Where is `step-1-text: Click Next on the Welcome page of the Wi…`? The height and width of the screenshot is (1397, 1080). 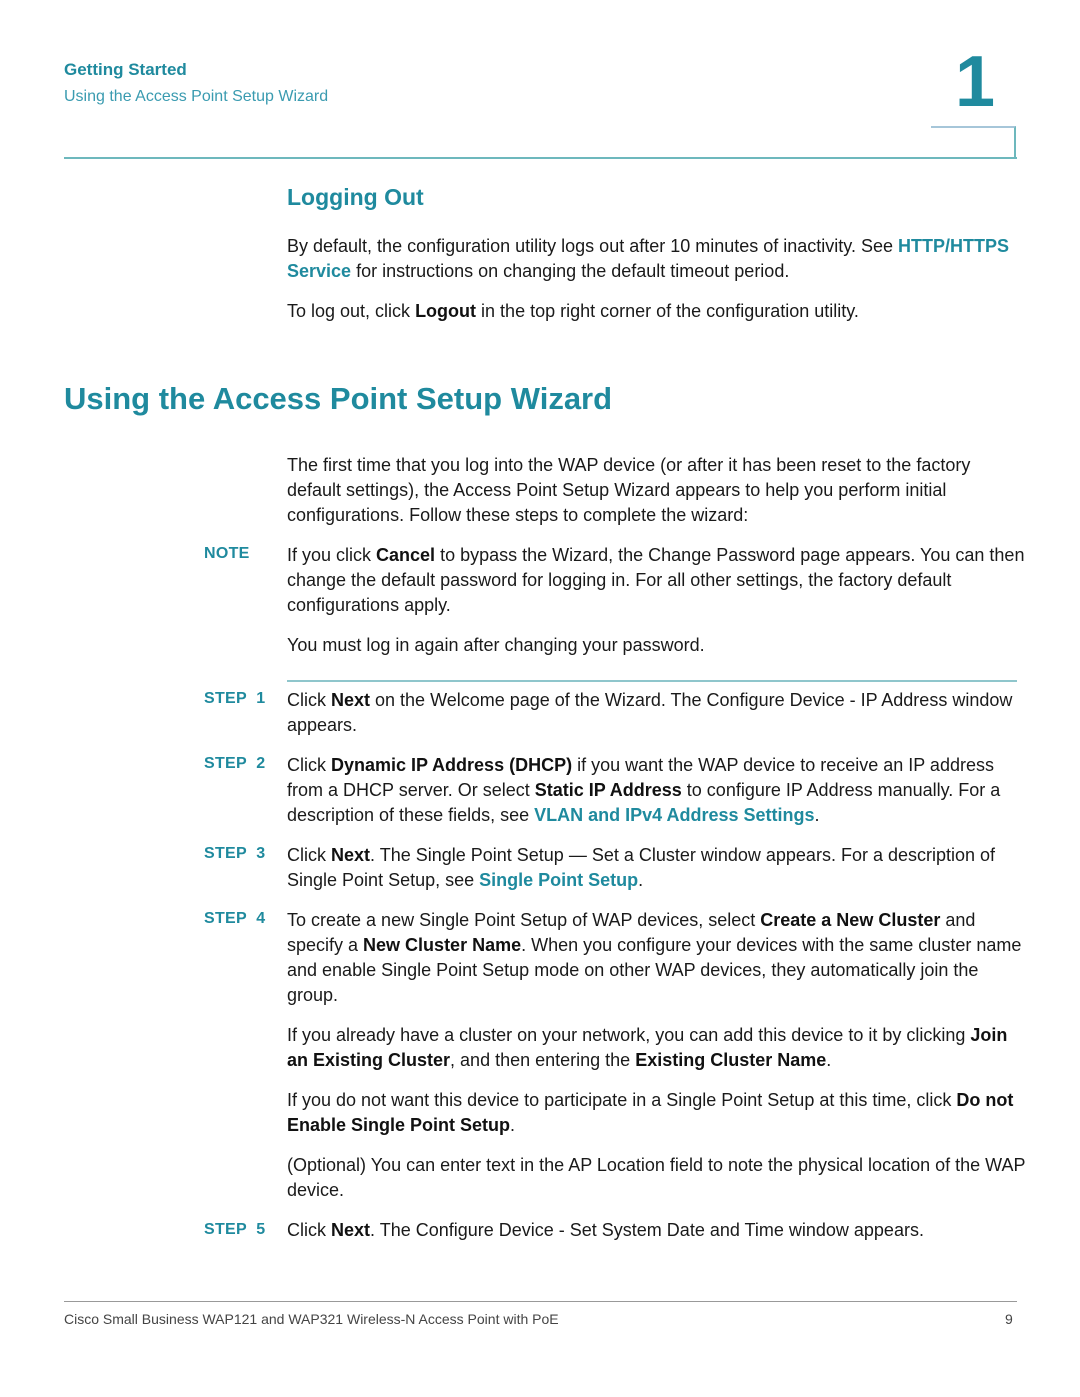 step-1-text: Click Next on the Welcome page of the Wi… is located at coordinates (657, 713).